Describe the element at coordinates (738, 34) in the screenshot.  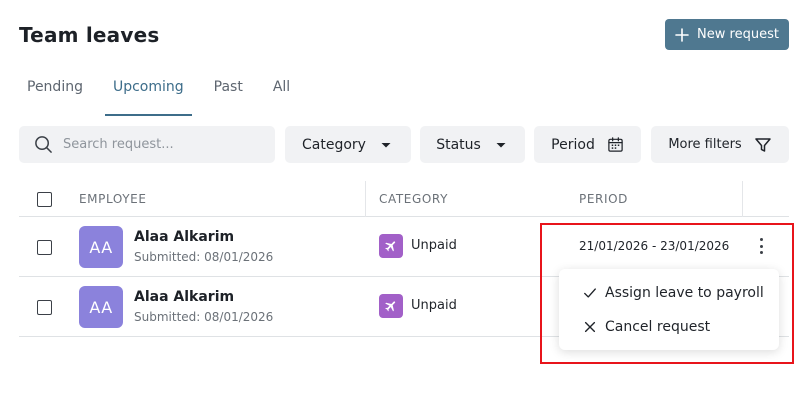
I see `new-request-label: New request` at that location.